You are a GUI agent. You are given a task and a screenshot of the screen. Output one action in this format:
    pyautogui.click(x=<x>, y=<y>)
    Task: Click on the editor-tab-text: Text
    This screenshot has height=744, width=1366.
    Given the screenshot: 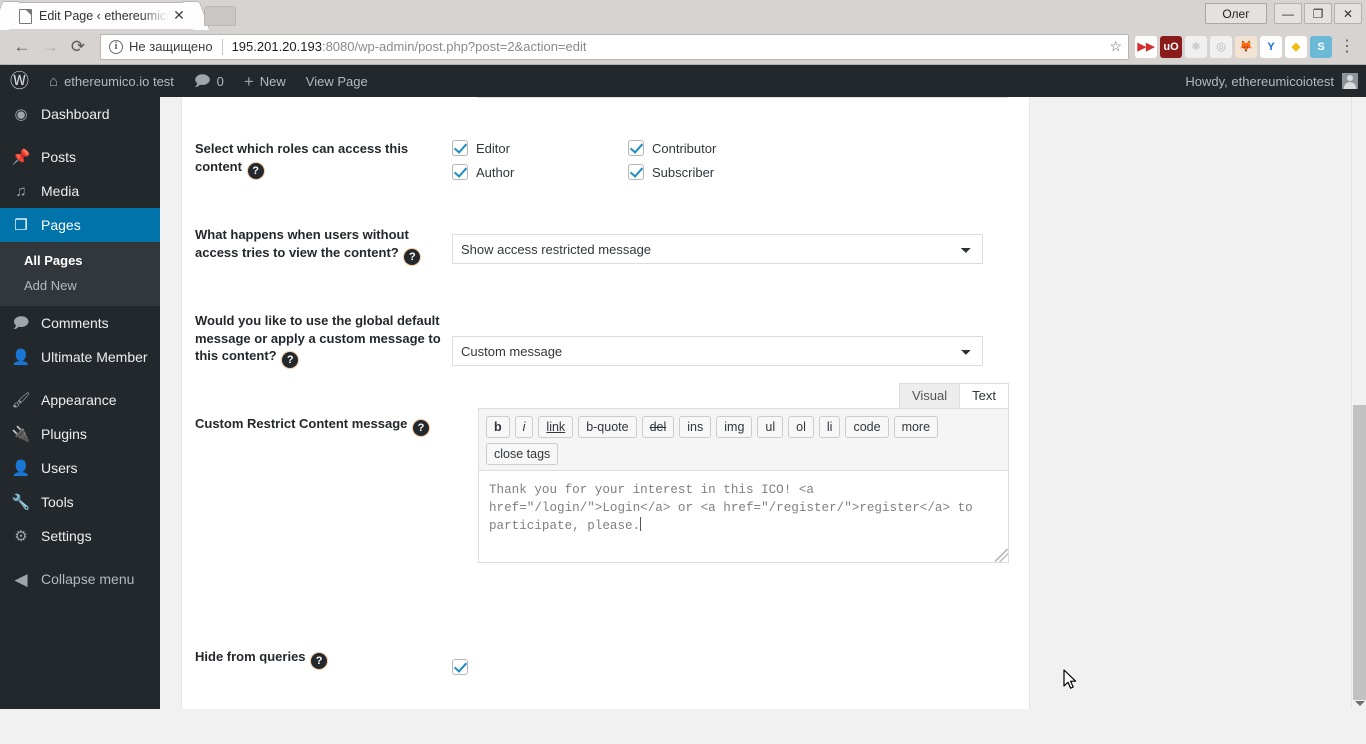 What is the action you would take?
    pyautogui.click(x=984, y=395)
    